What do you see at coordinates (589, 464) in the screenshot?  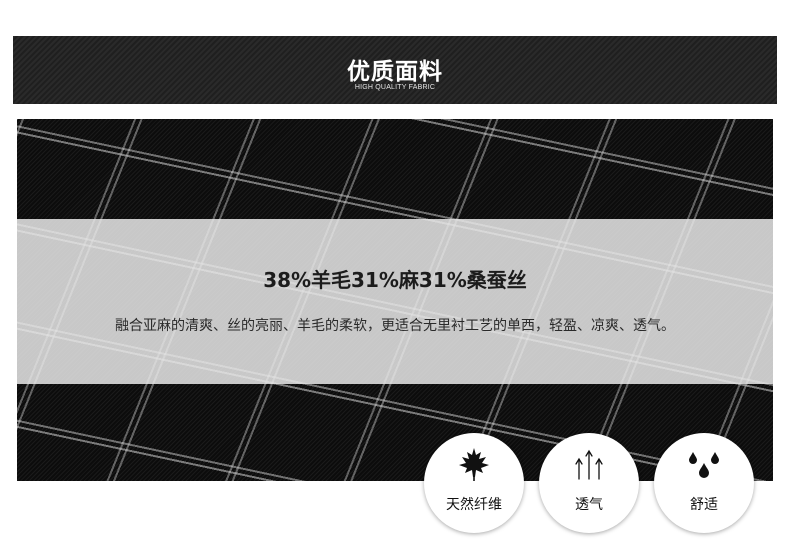 I see `airflow-arrows-icon` at bounding box center [589, 464].